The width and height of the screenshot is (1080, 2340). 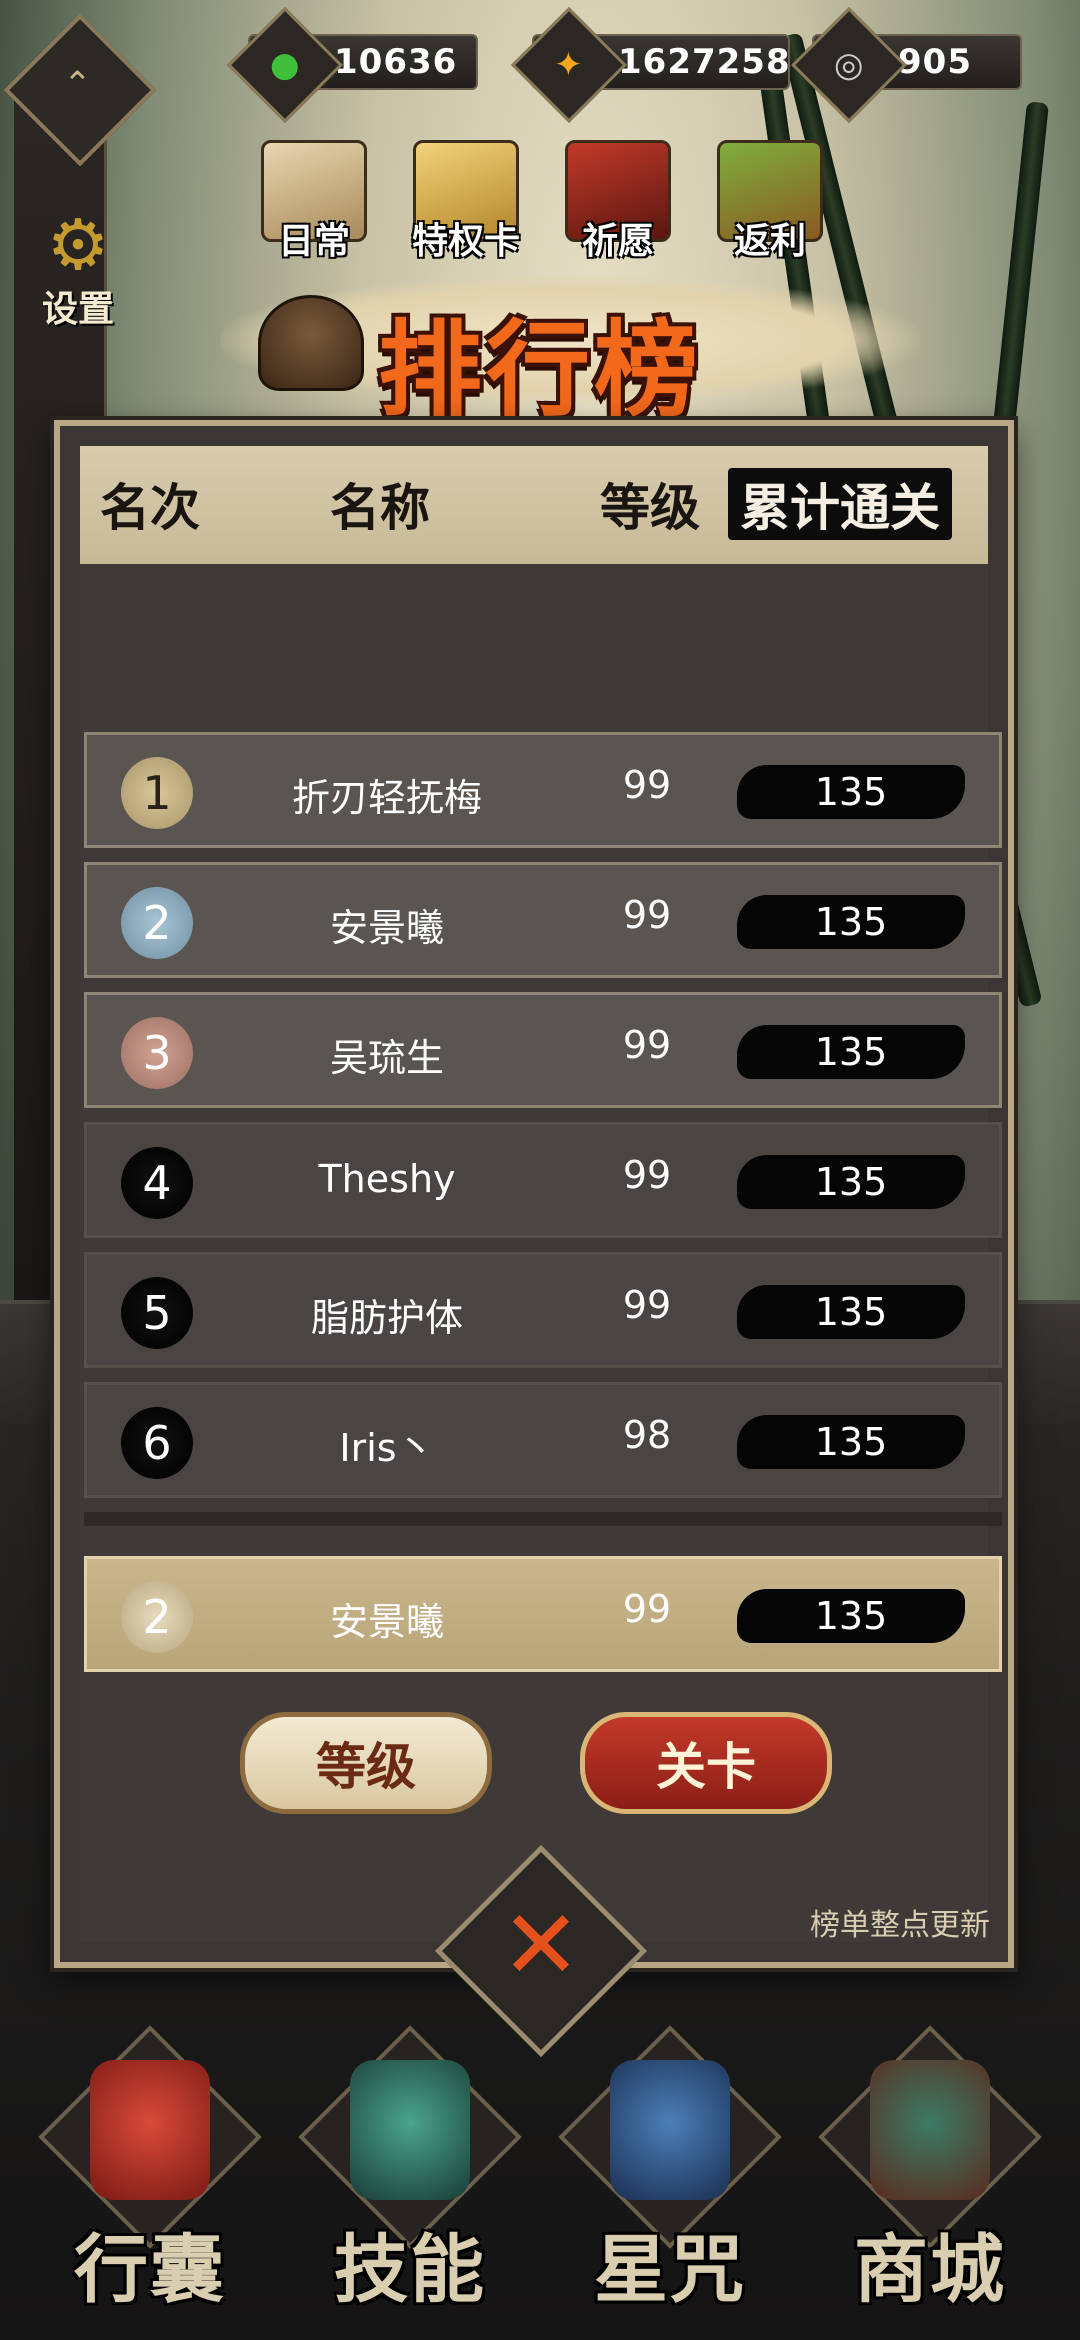 I want to click on feature-privilege-card: 特权卡, so click(x=466, y=202).